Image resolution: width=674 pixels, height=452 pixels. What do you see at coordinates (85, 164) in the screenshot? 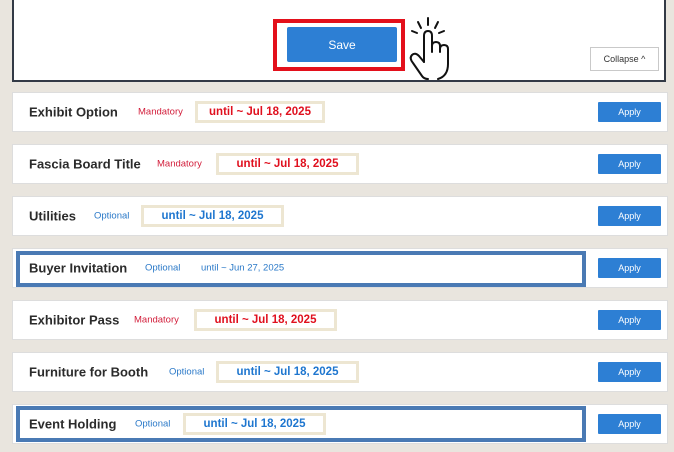
I see `row-title: Fascia Board Title` at bounding box center [85, 164].